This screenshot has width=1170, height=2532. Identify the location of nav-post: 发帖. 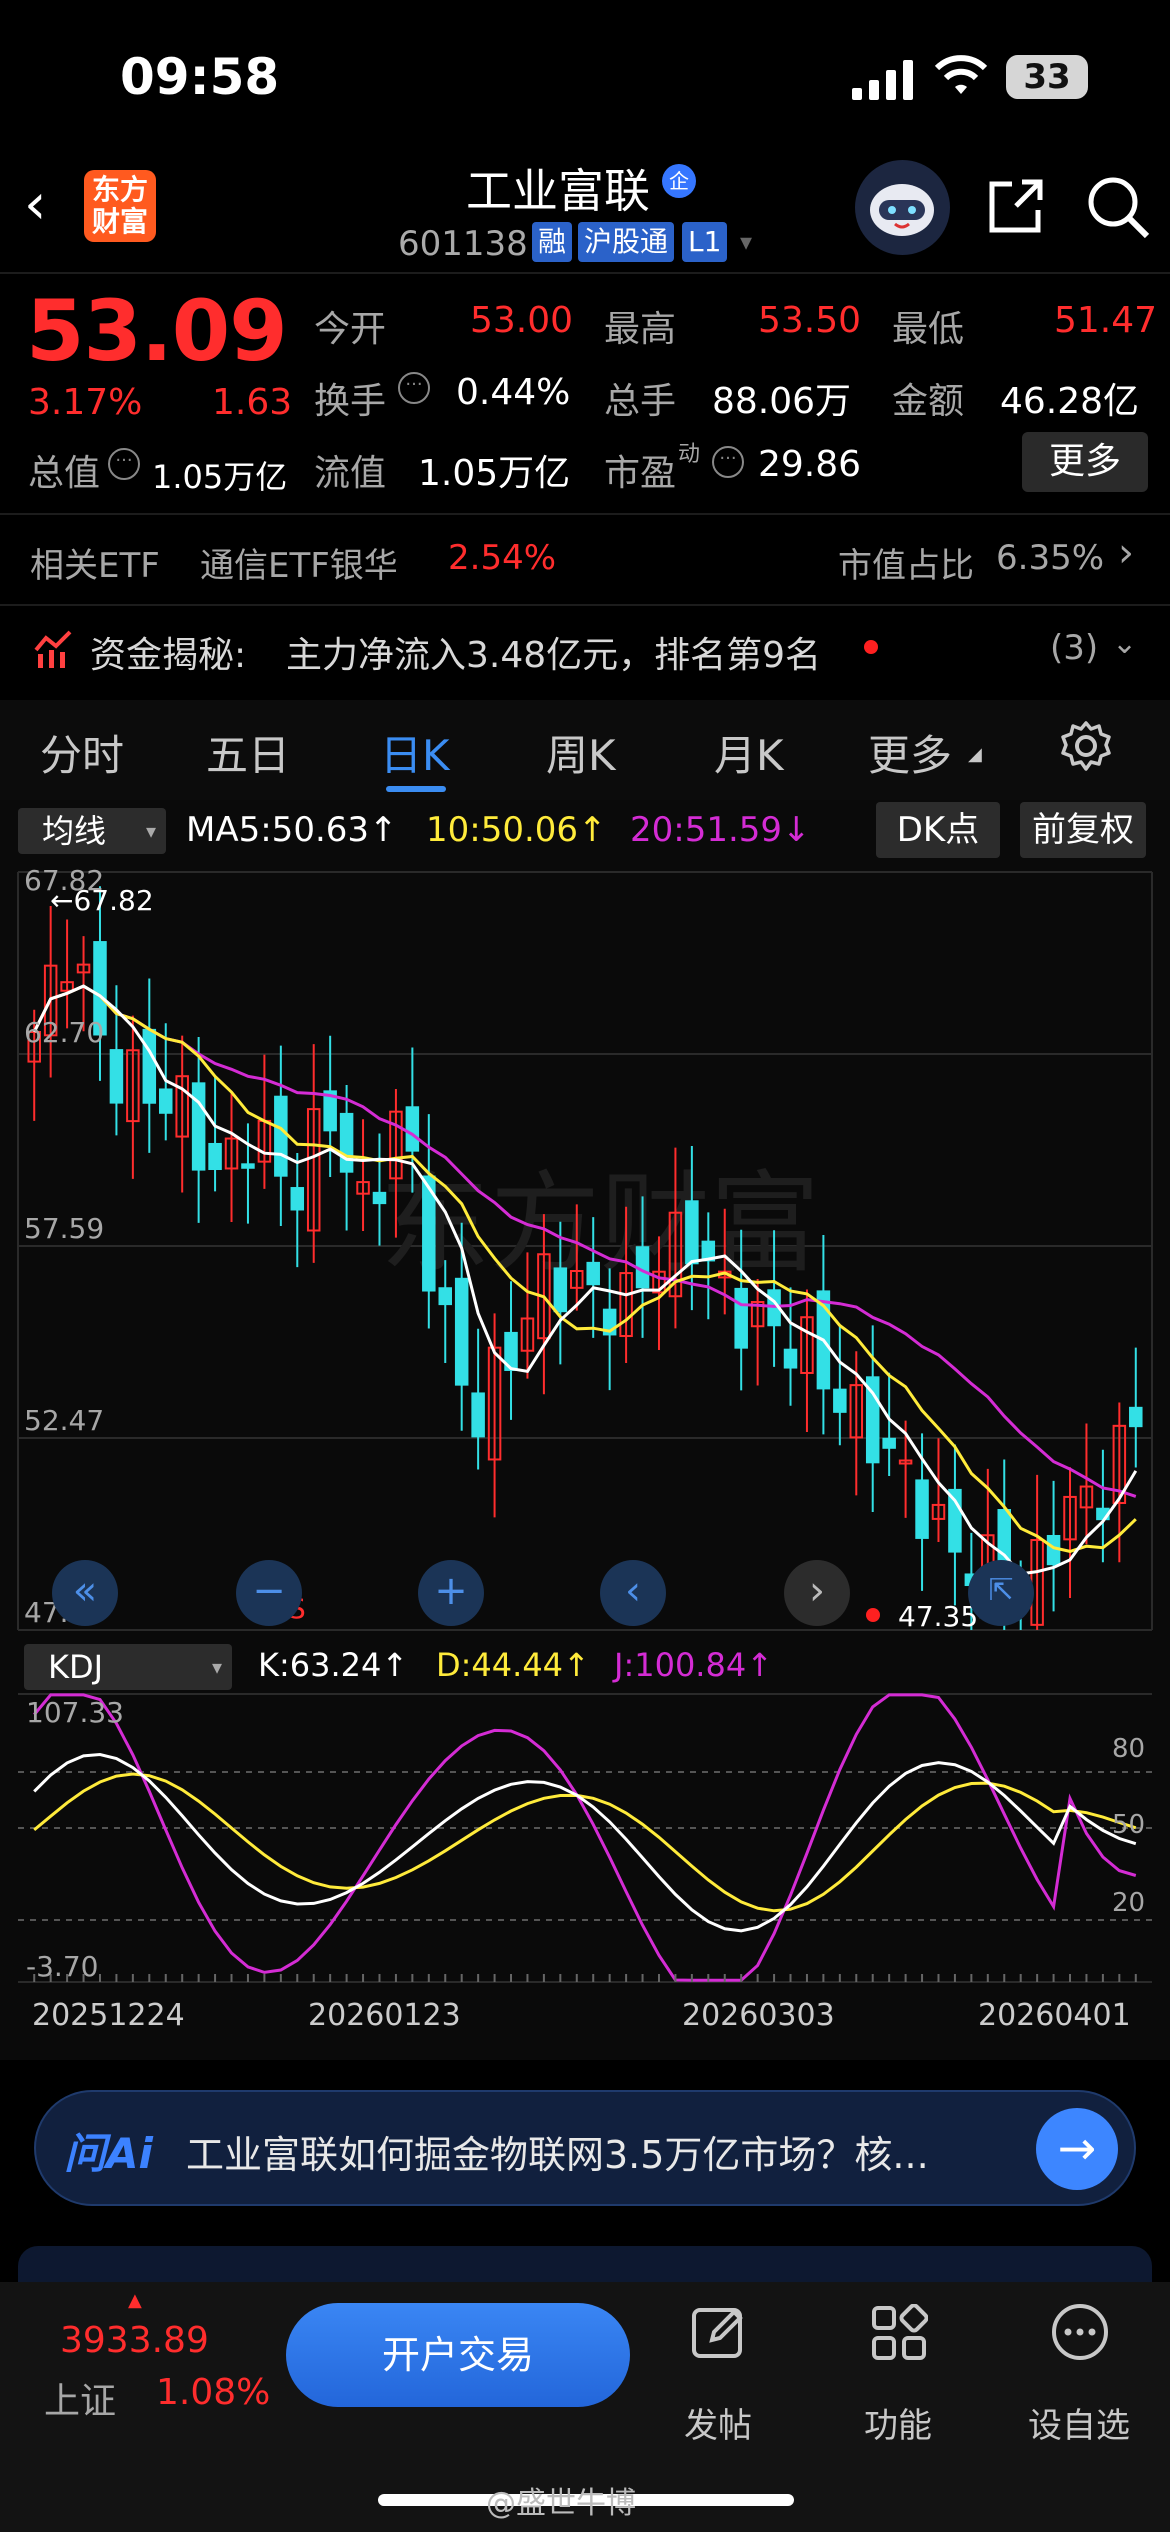
(718, 2422).